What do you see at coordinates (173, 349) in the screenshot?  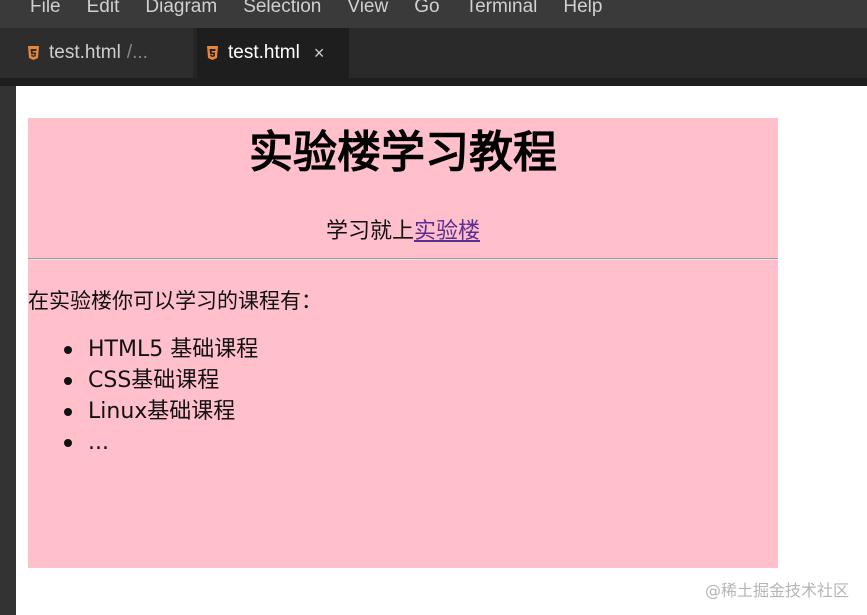 I see `course-label: HTML5 基础课程` at bounding box center [173, 349].